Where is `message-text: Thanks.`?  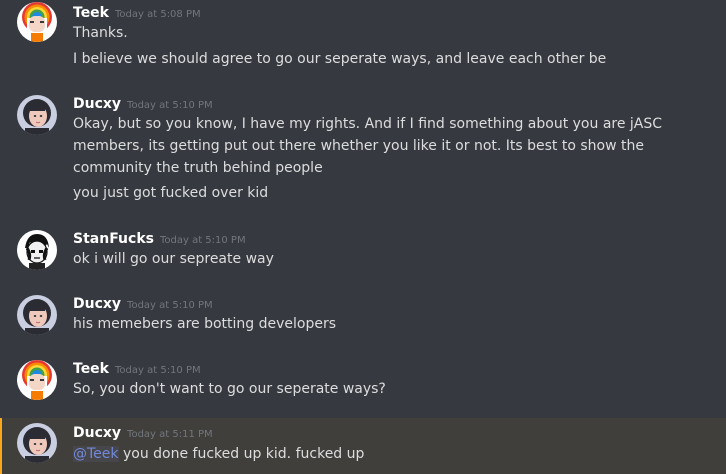 message-text: Thanks. is located at coordinates (100, 33).